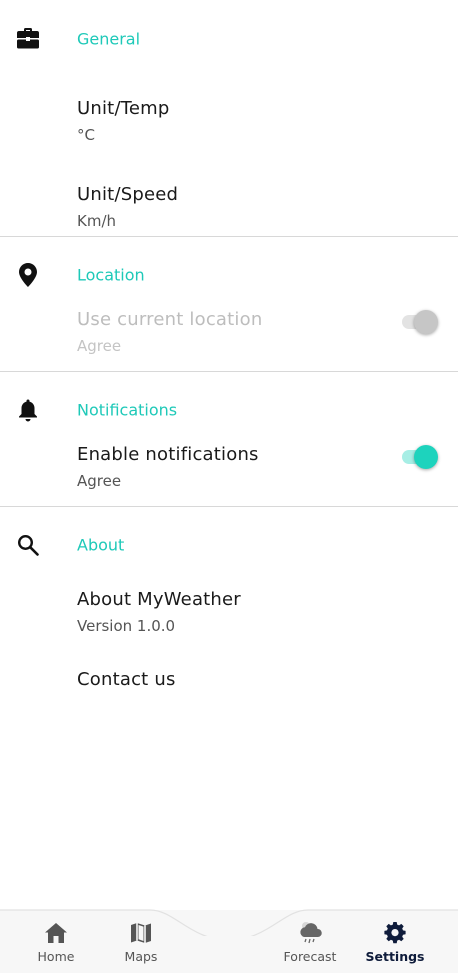 This screenshot has height=973, width=458. What do you see at coordinates (310, 956) in the screenshot?
I see `nav-forecast-label: Forecast` at bounding box center [310, 956].